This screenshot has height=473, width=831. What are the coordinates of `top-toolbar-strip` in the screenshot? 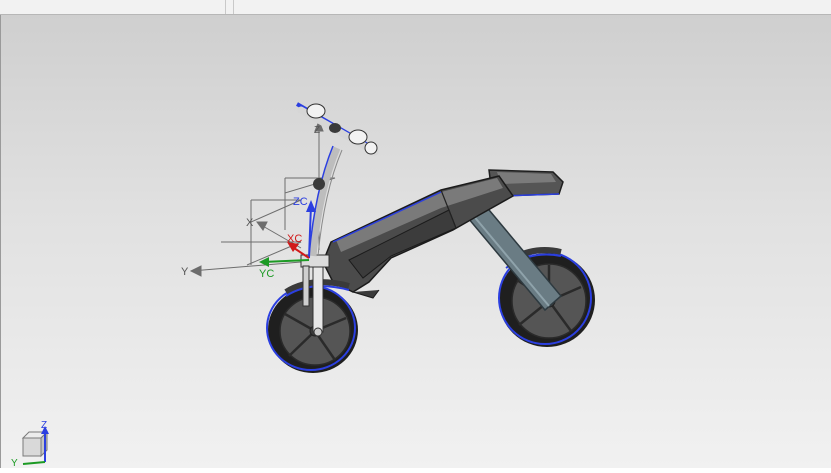 It's located at (415, 7).